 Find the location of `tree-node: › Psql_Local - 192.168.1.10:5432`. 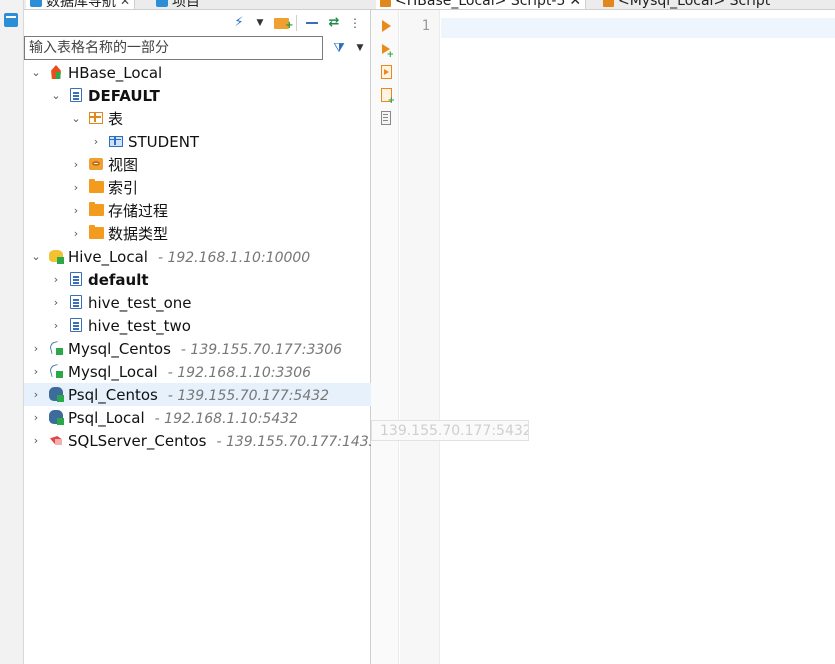

tree-node: › Psql_Local - 192.168.1.10:5432 is located at coordinates (197, 417).